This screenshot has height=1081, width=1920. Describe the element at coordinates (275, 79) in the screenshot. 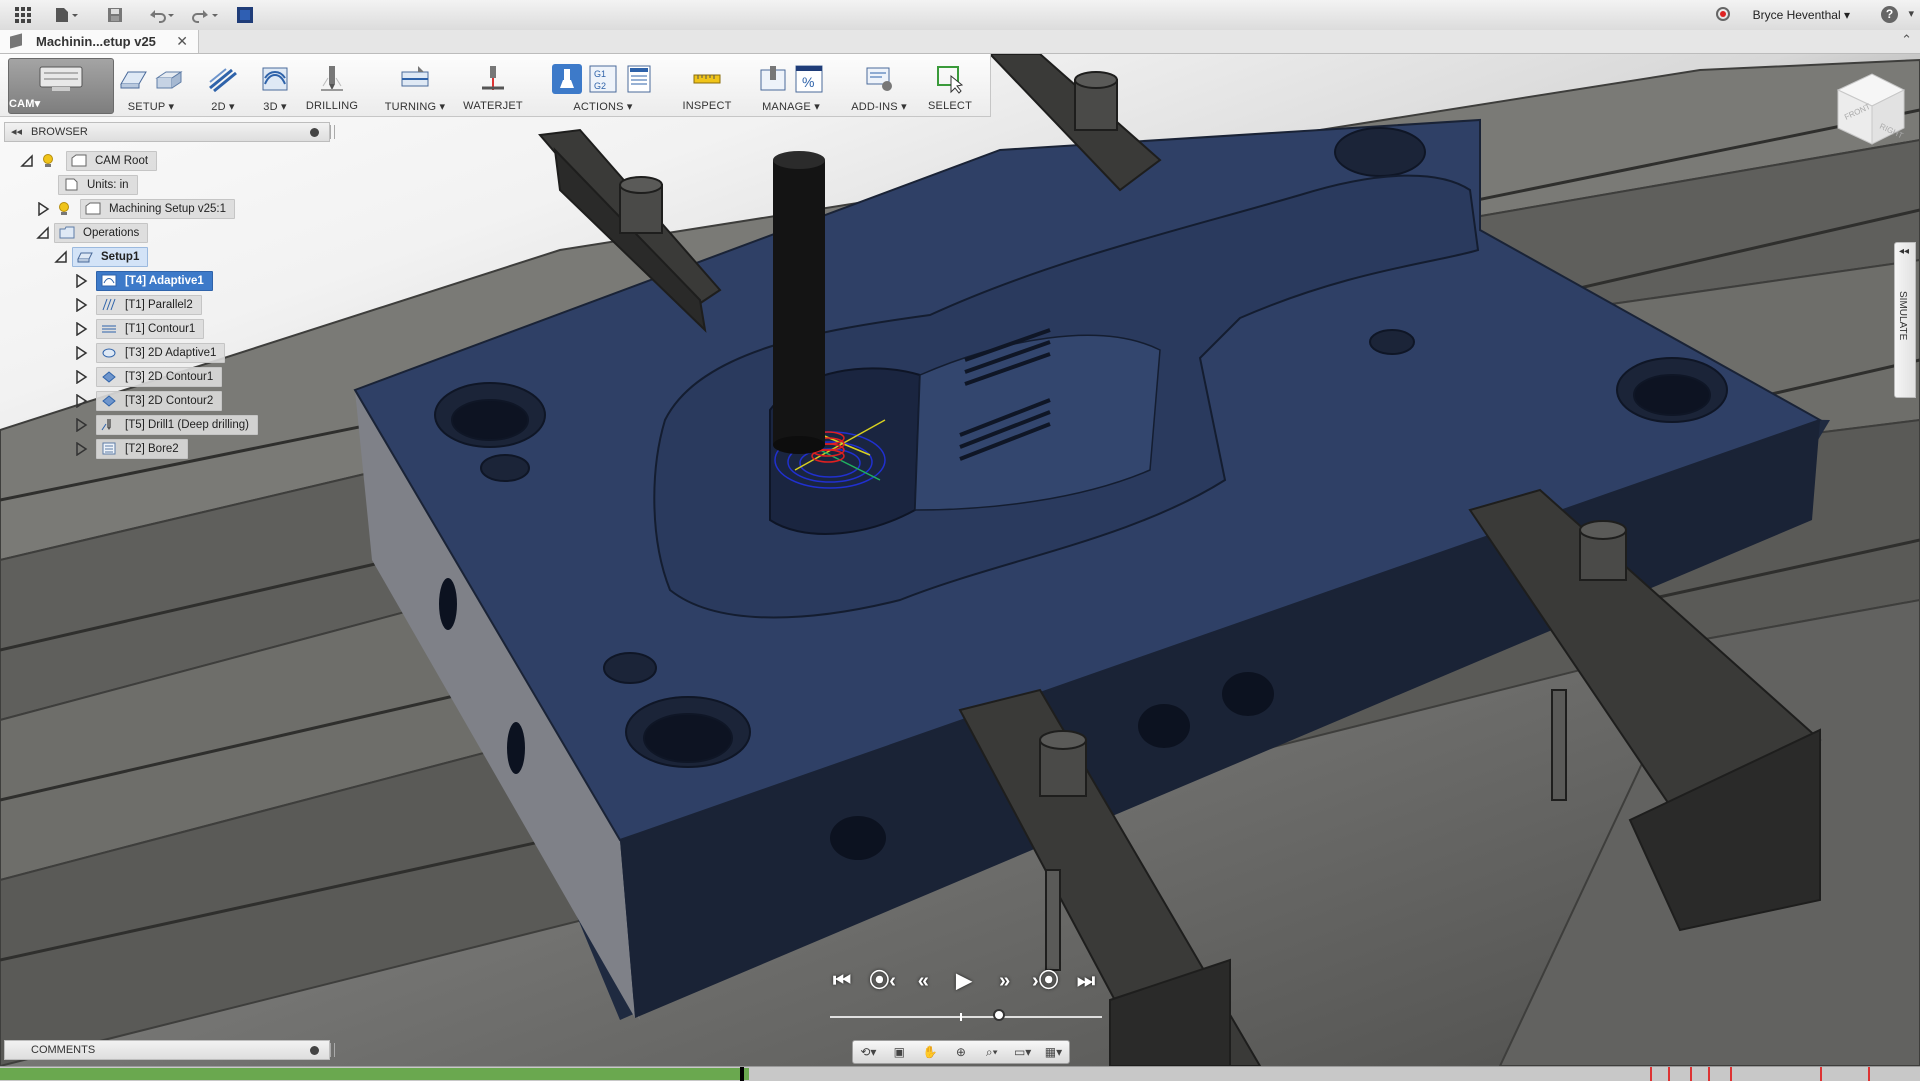

I see `3d-adaptive-icon` at that location.